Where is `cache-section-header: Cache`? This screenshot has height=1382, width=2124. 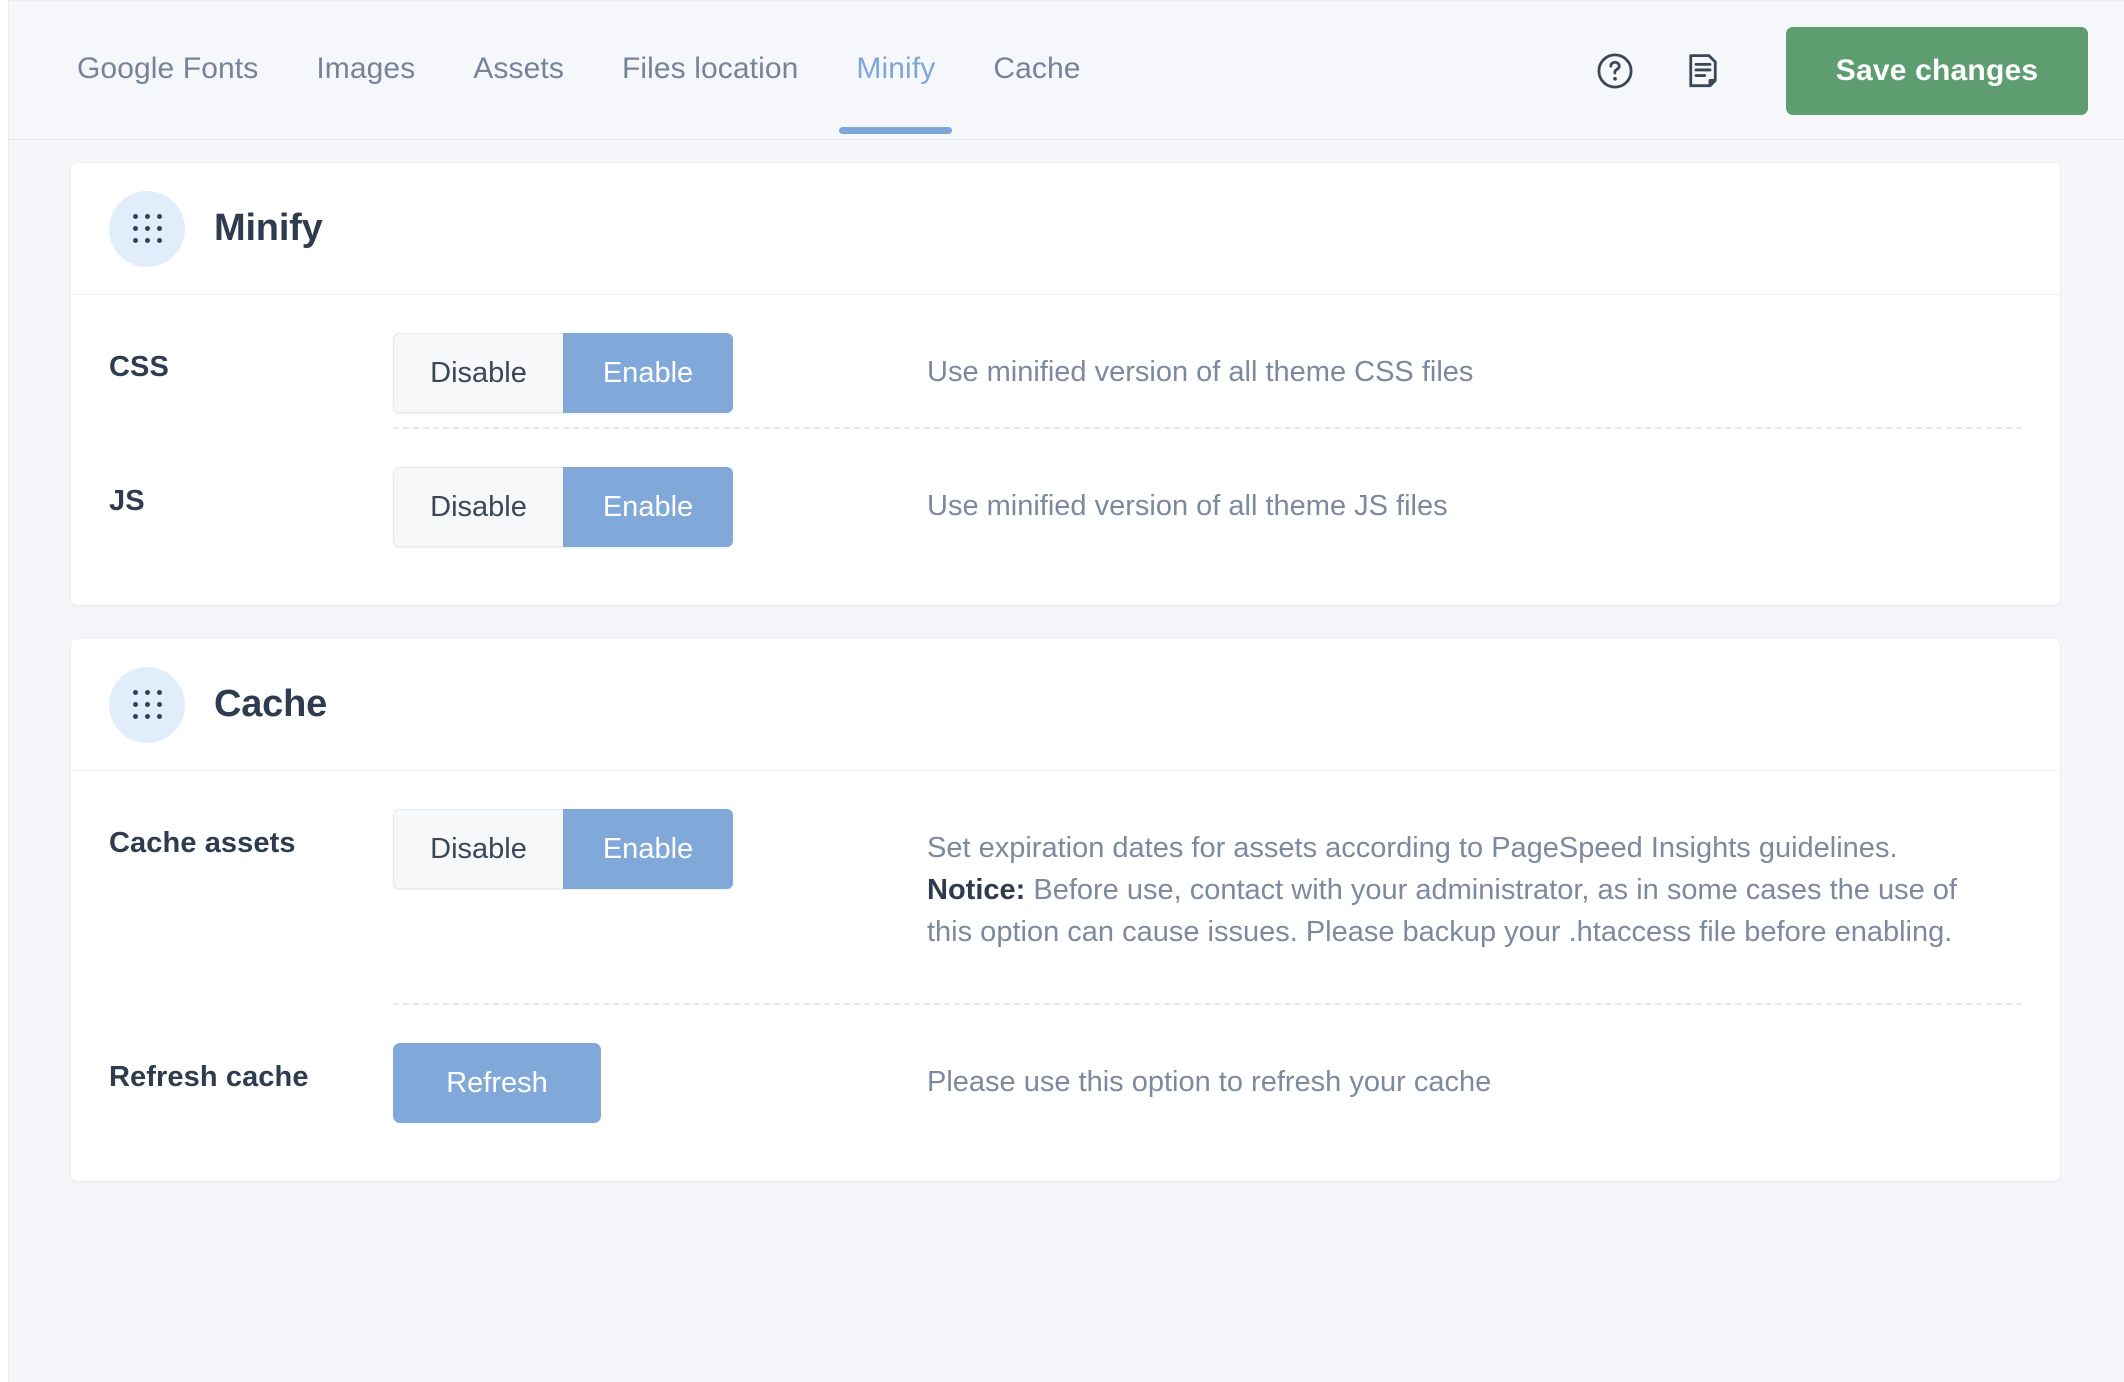 cache-section-header: Cache is located at coordinates (1065, 705).